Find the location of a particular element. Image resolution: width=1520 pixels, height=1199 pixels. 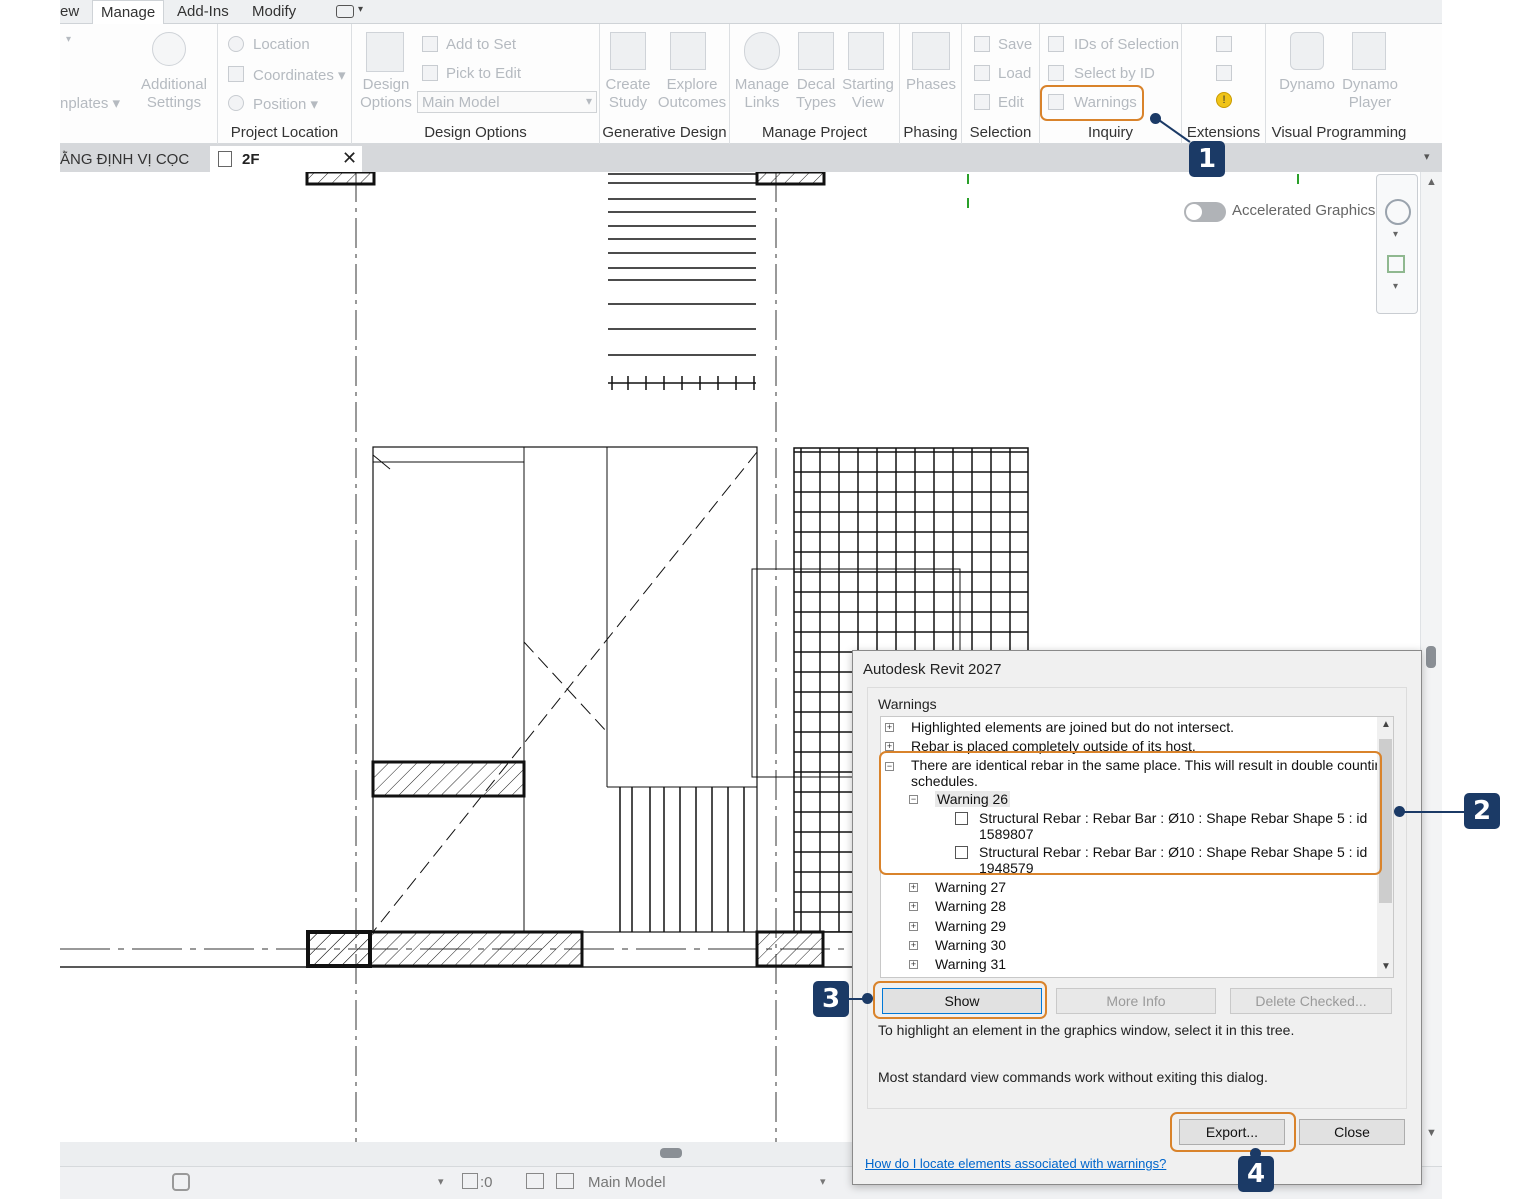

callout-badge-3: 3 is located at coordinates (831, 999).